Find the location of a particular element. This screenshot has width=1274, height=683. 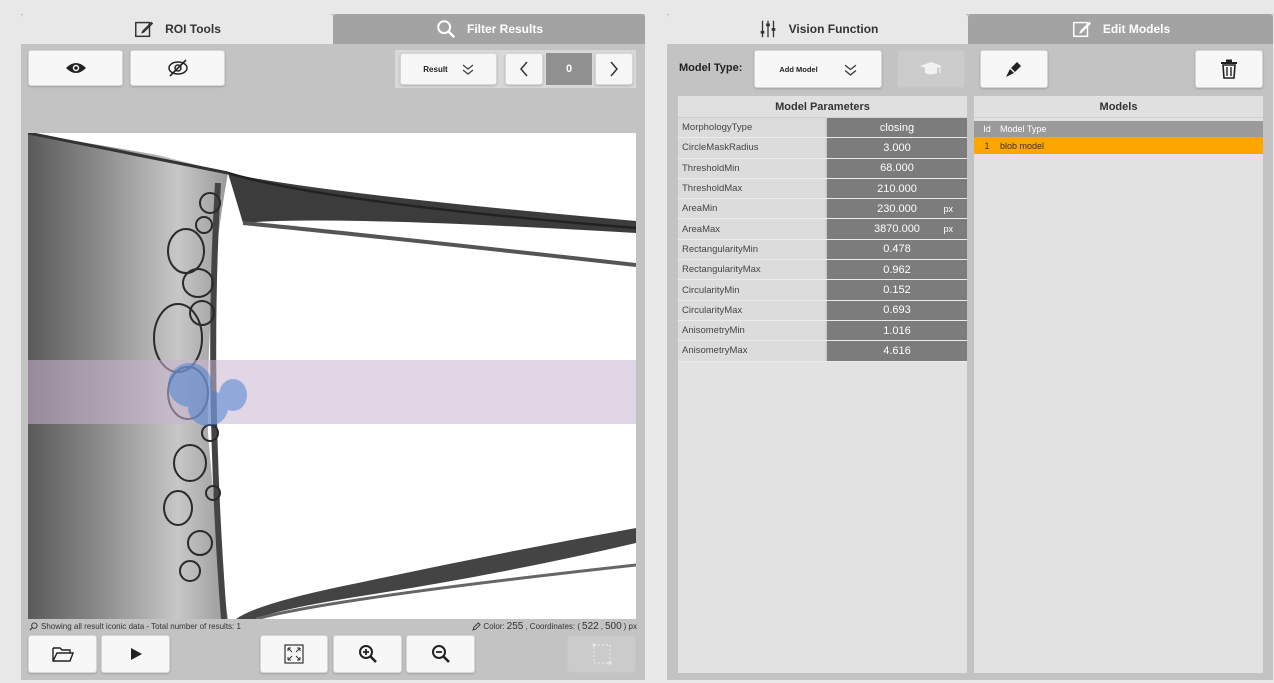

parameter-name: CircularityMin is located at coordinates (752, 290).